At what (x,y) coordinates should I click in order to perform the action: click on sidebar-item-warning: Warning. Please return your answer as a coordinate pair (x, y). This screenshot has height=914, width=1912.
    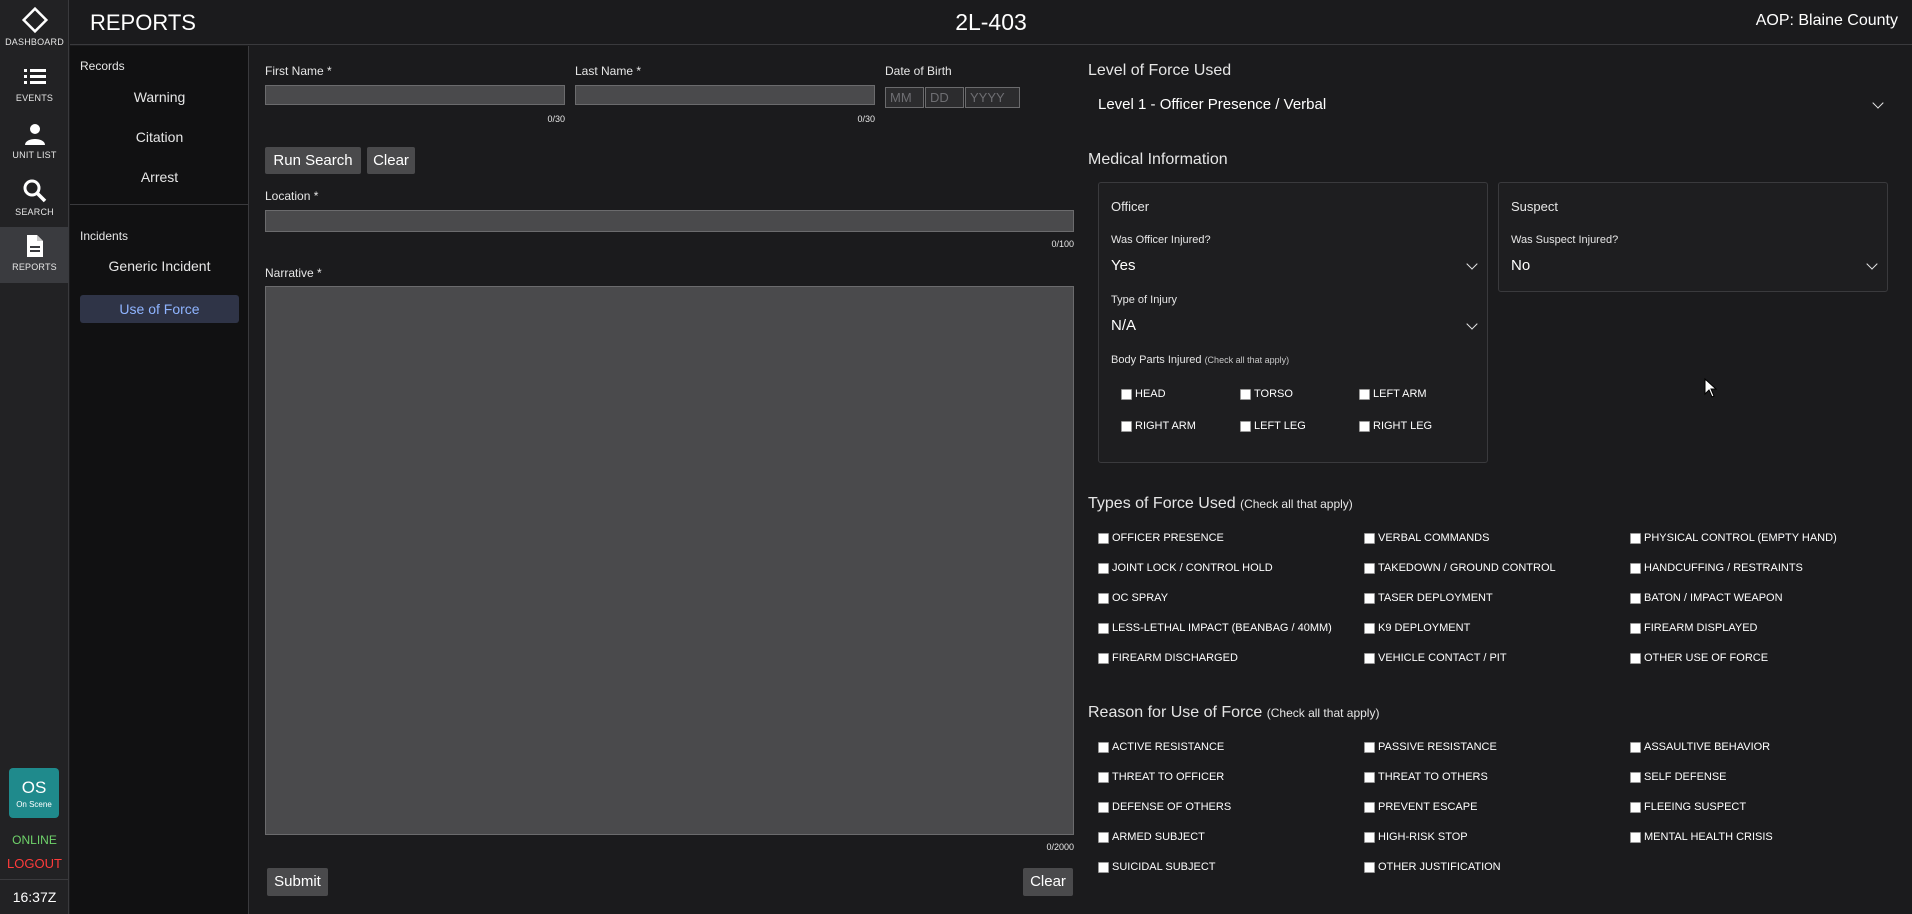
    Looking at the image, I should click on (159, 97).